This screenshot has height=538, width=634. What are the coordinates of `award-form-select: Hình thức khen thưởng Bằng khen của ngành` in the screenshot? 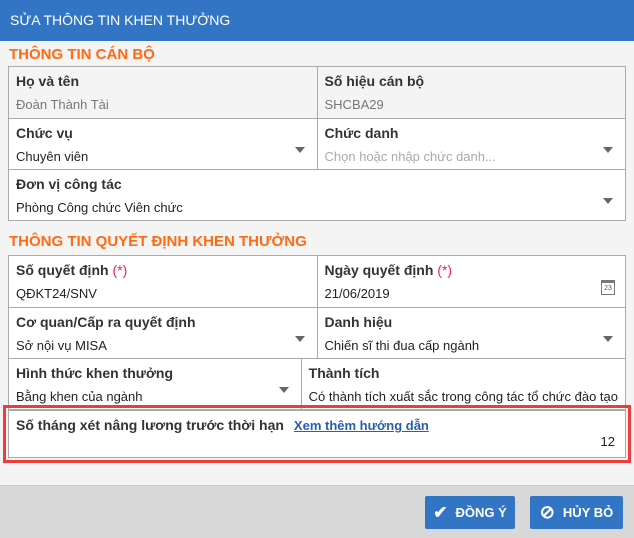 It's located at (155, 384).